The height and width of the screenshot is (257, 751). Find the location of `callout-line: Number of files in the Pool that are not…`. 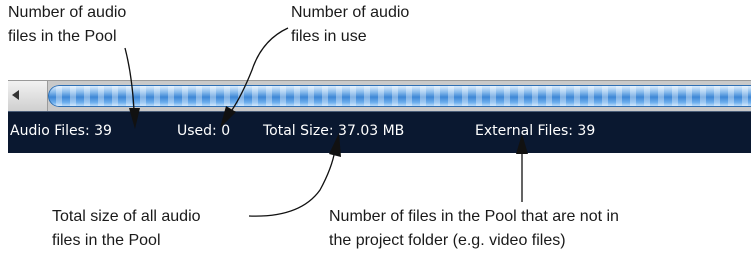

callout-line: Number of files in the Pool that are not… is located at coordinates (474, 216).